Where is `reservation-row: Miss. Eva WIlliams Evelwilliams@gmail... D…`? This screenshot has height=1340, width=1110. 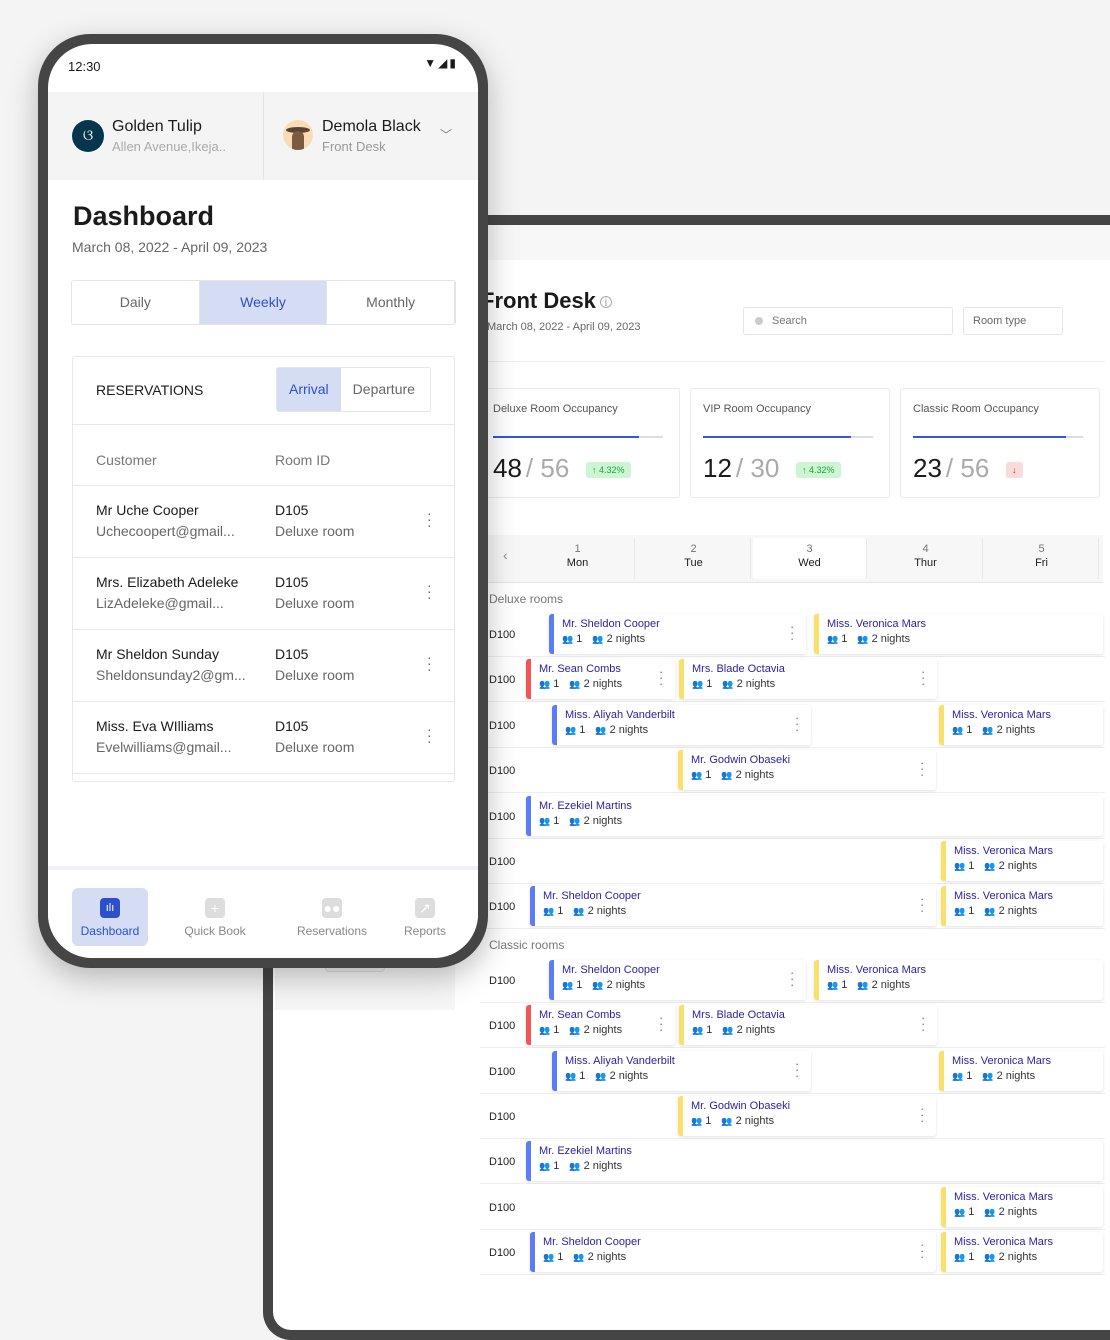 reservation-row: Miss. Eva WIlliams Evelwilliams@gmail... D… is located at coordinates (263, 738).